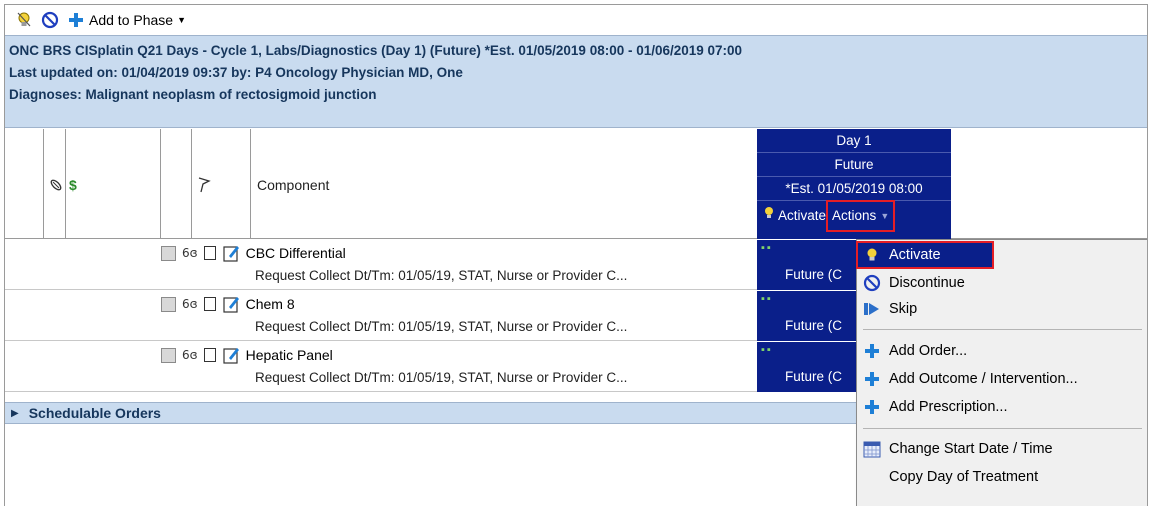 The image size is (1152, 506). What do you see at coordinates (854, 141) in the screenshot?
I see `day-label: Day 1` at bounding box center [854, 141].